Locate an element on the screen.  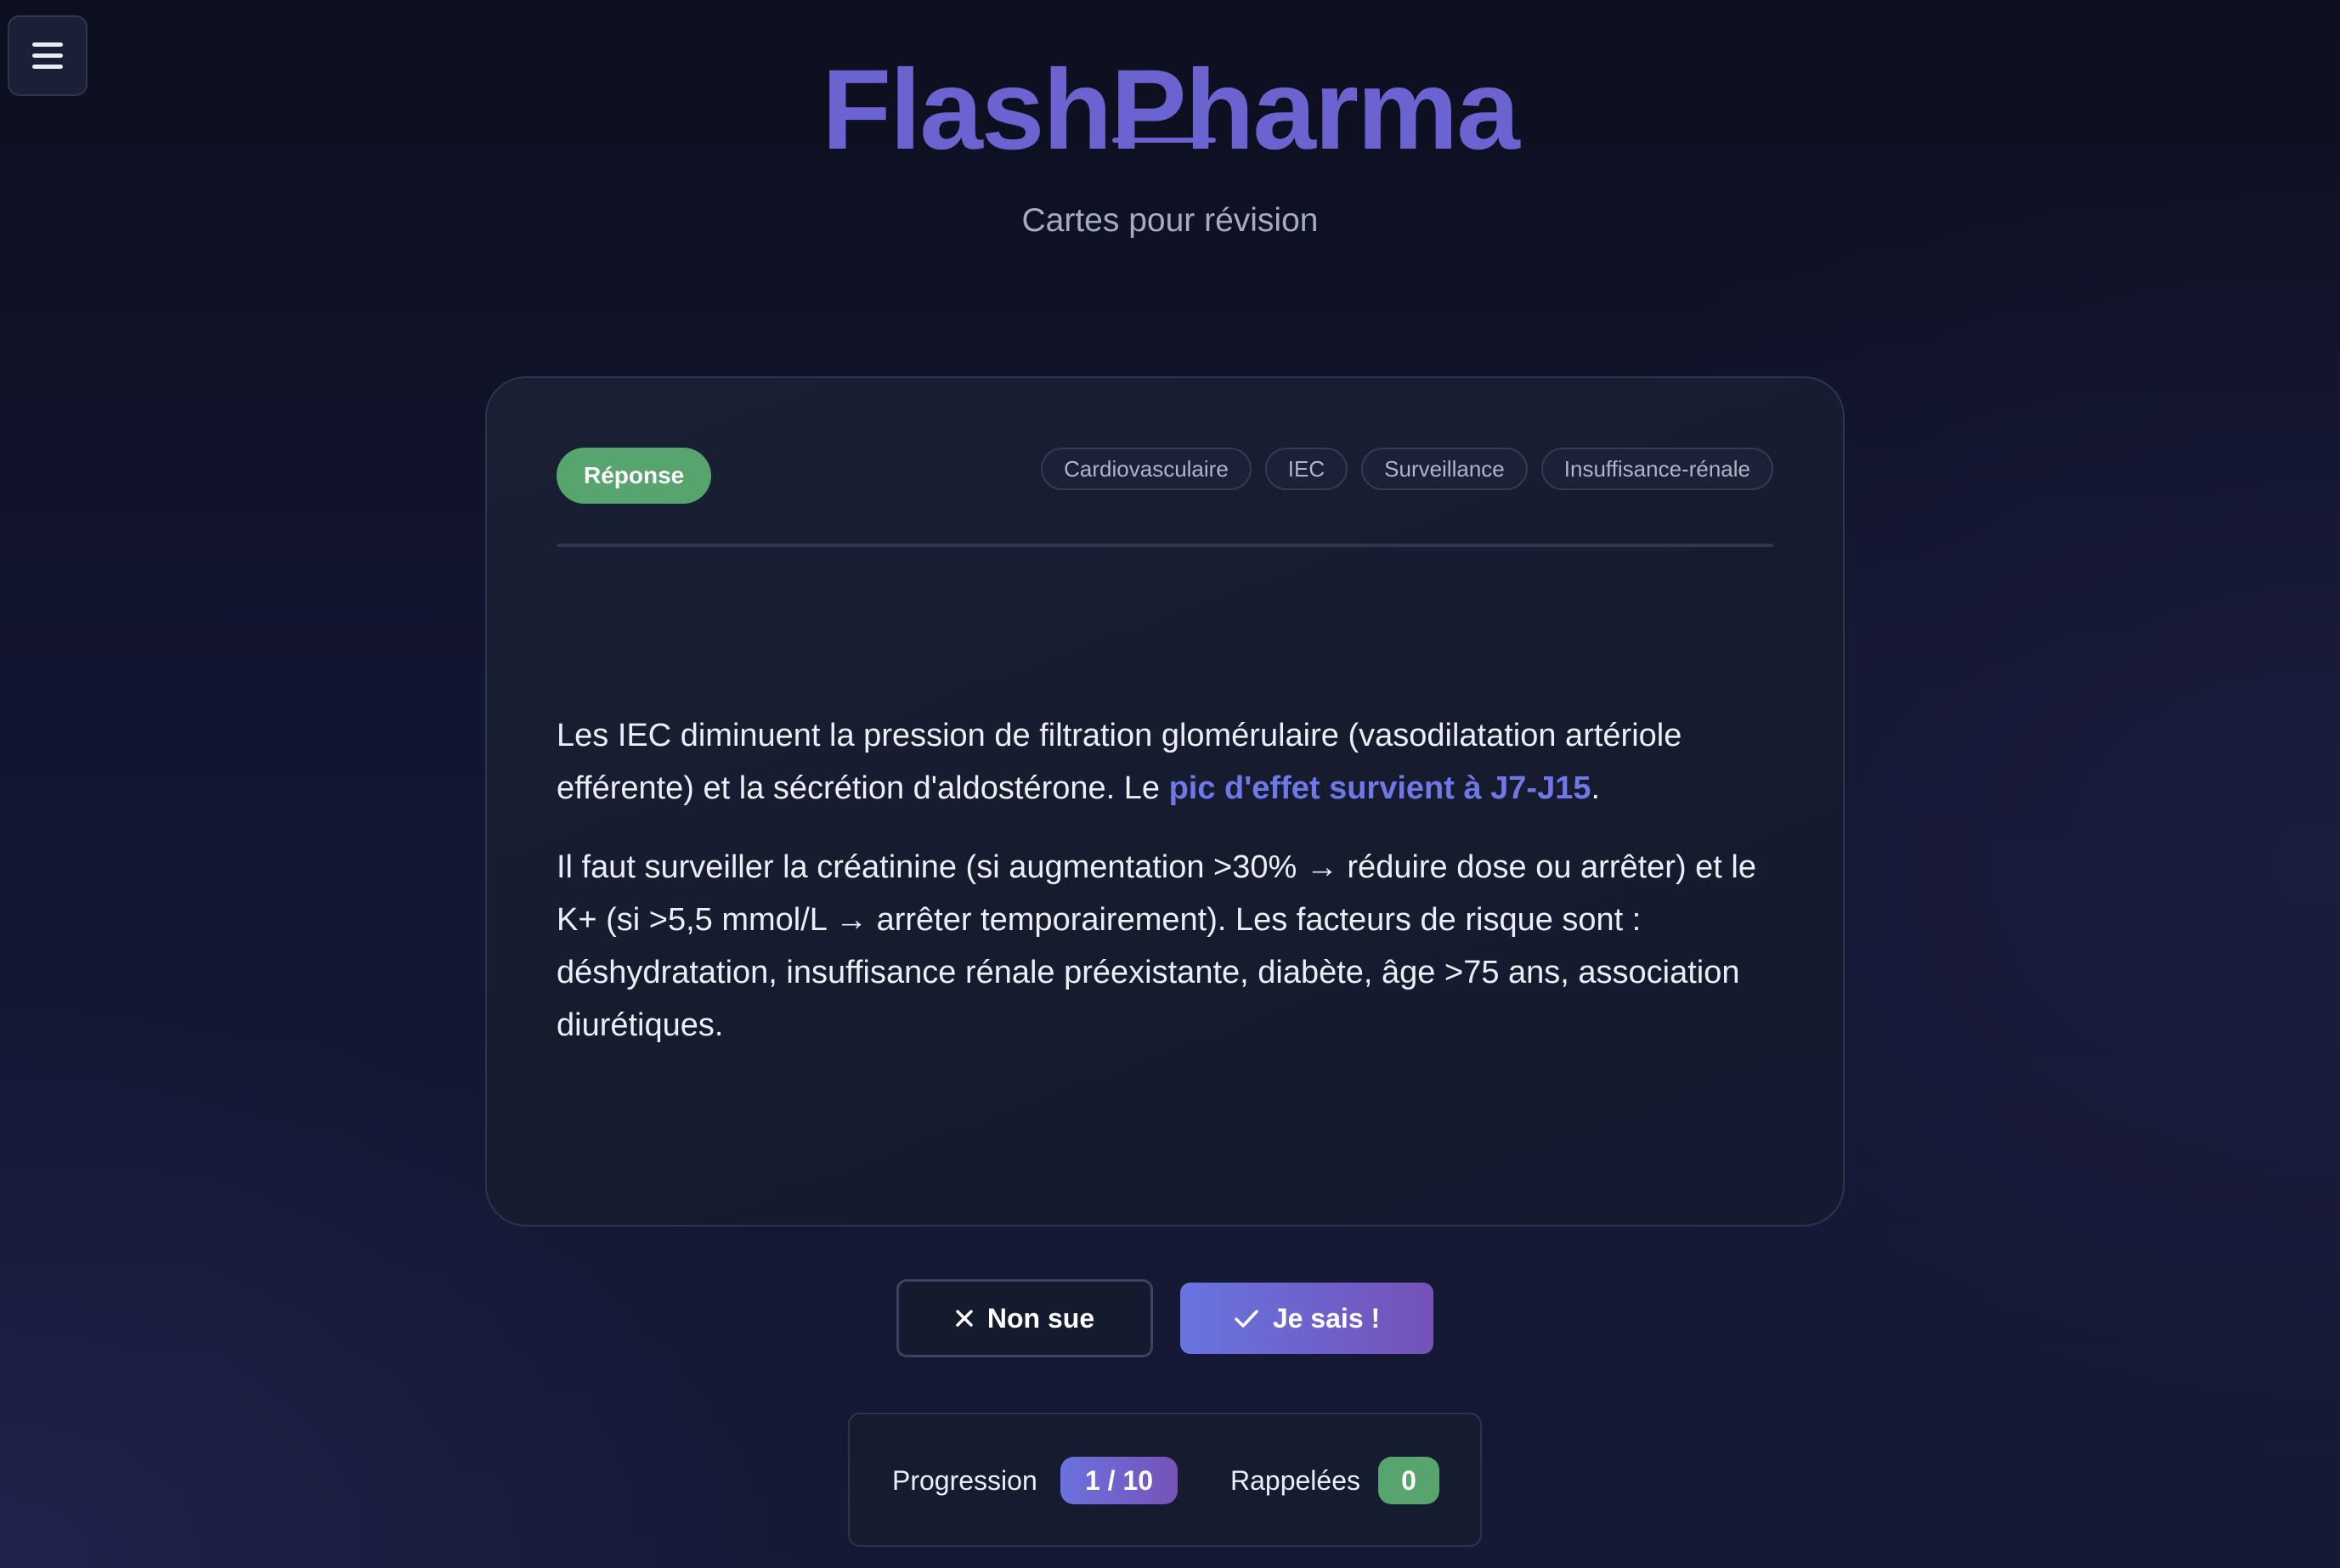
progress-badge: 1 / 10 is located at coordinates (1119, 1481).